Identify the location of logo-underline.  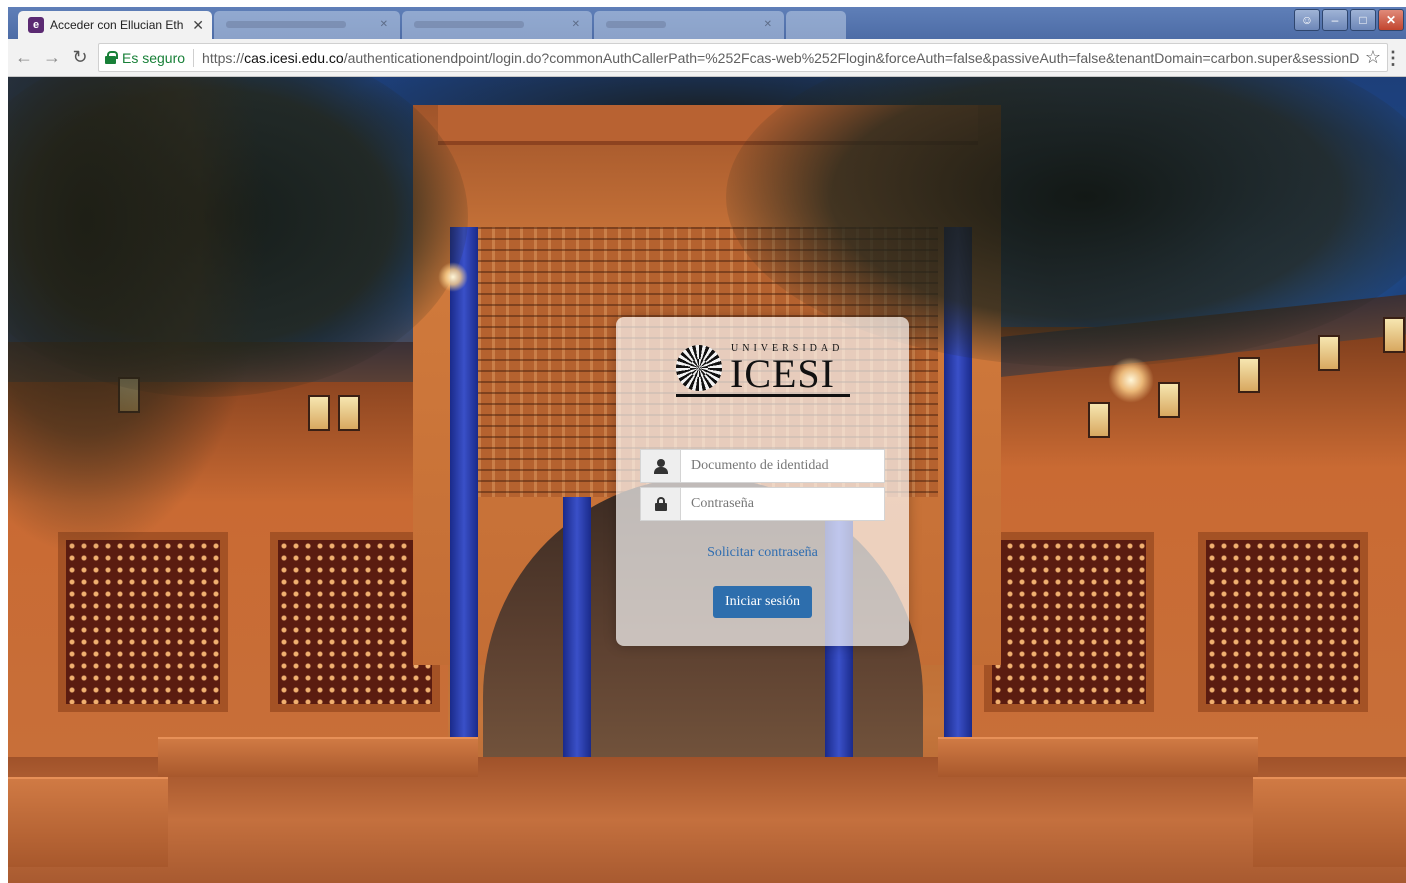
(763, 395).